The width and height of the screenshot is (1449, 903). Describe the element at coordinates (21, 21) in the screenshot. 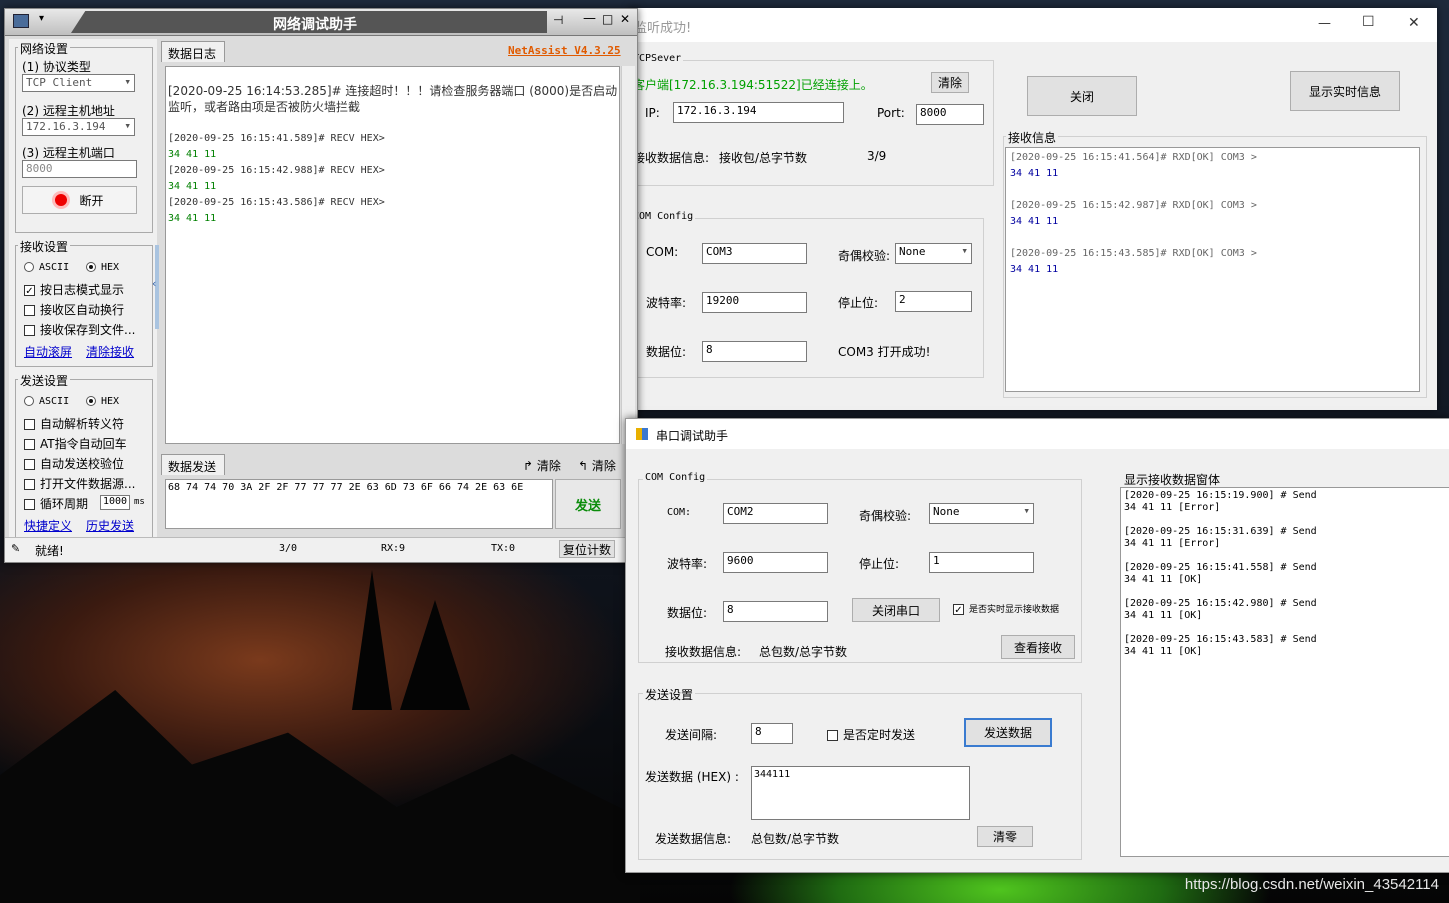

I see `app-menu-icon` at that location.